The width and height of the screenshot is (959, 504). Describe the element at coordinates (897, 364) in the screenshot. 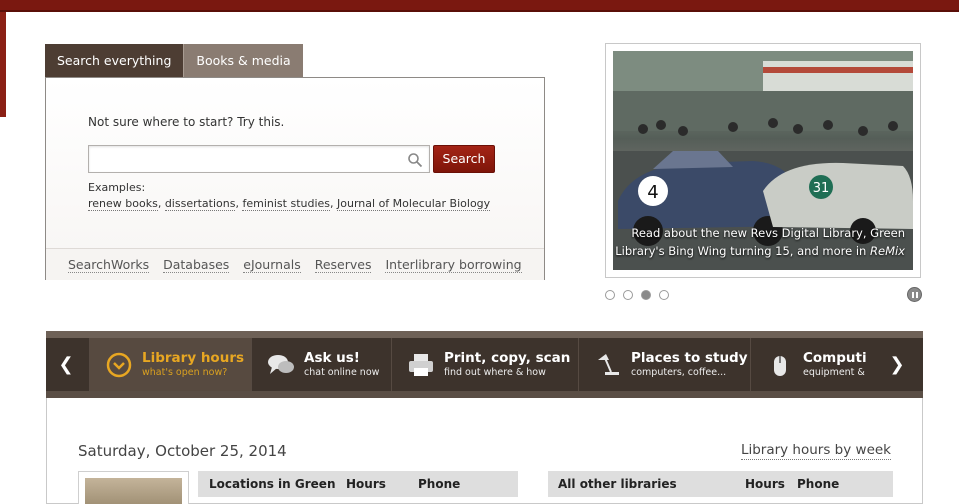

I see `services-next-arrow: ❯` at that location.